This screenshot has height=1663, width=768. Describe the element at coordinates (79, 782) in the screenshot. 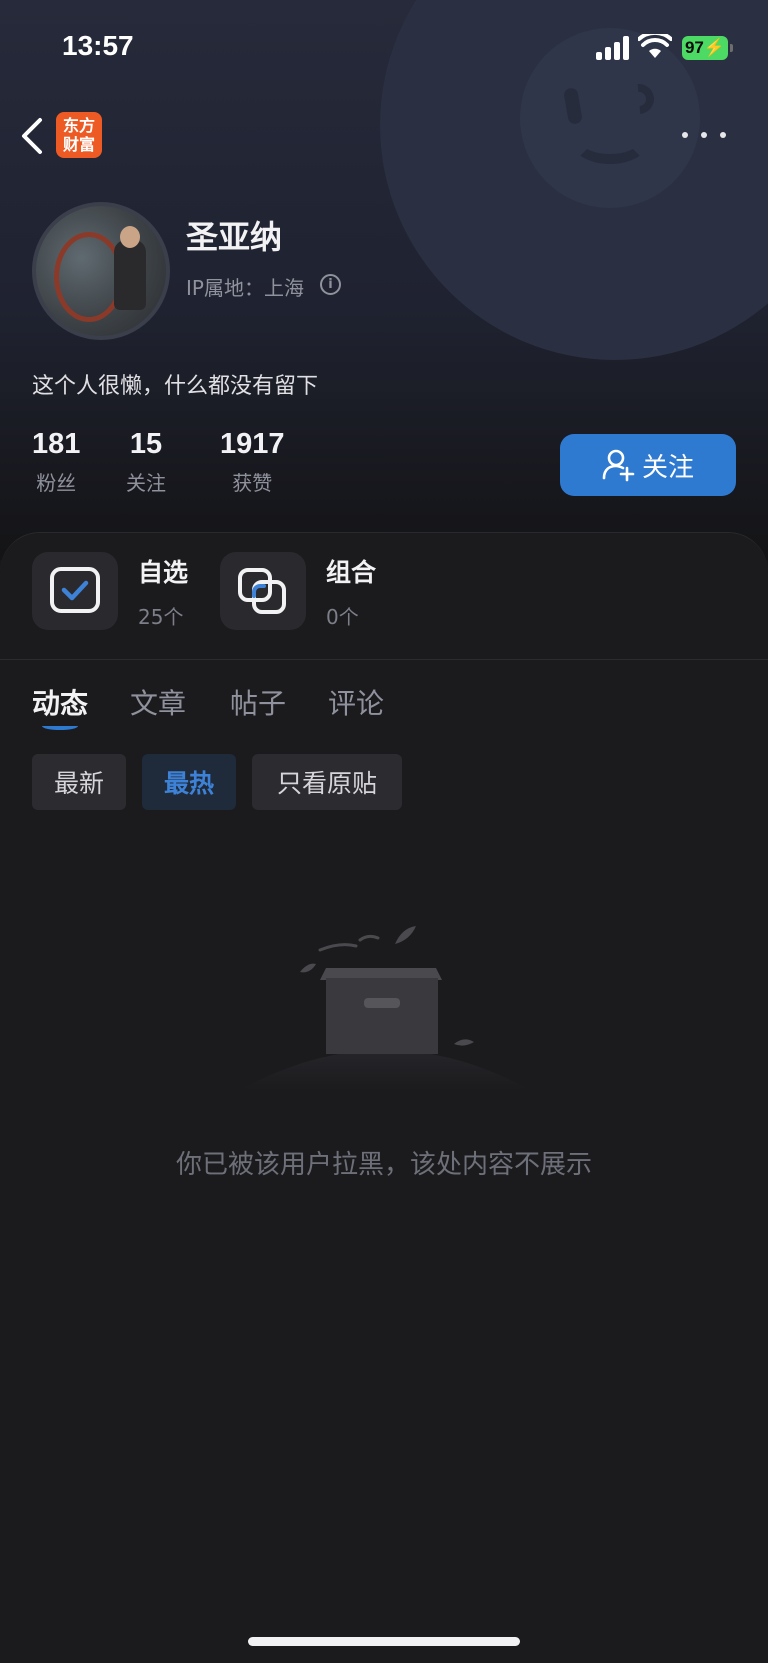

I see `filter-latest: 最新` at that location.